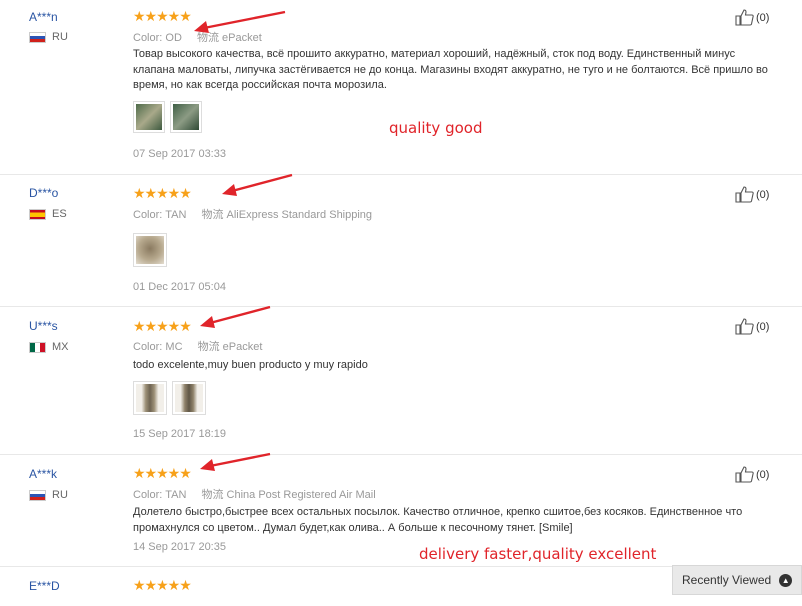 Image resolution: width=802 pixels, height=606 pixels. I want to click on country-code: MX, so click(60, 347).